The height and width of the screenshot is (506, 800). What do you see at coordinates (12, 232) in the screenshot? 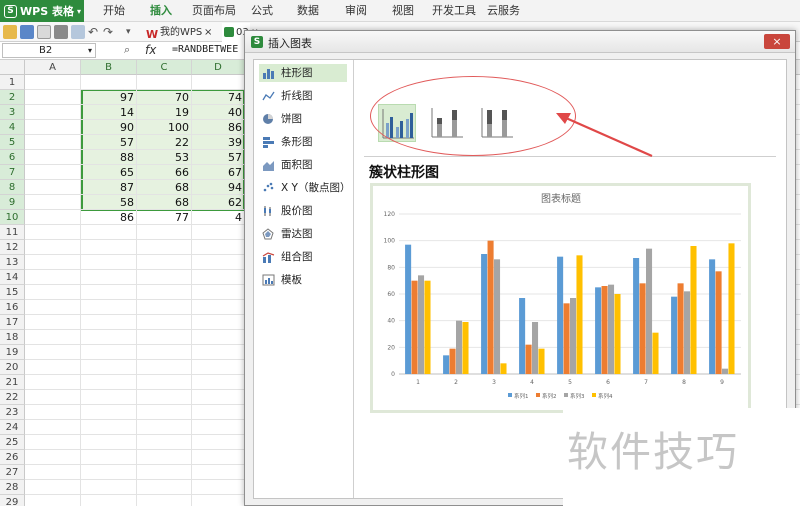
I see `row-header-11: 11` at bounding box center [12, 232].